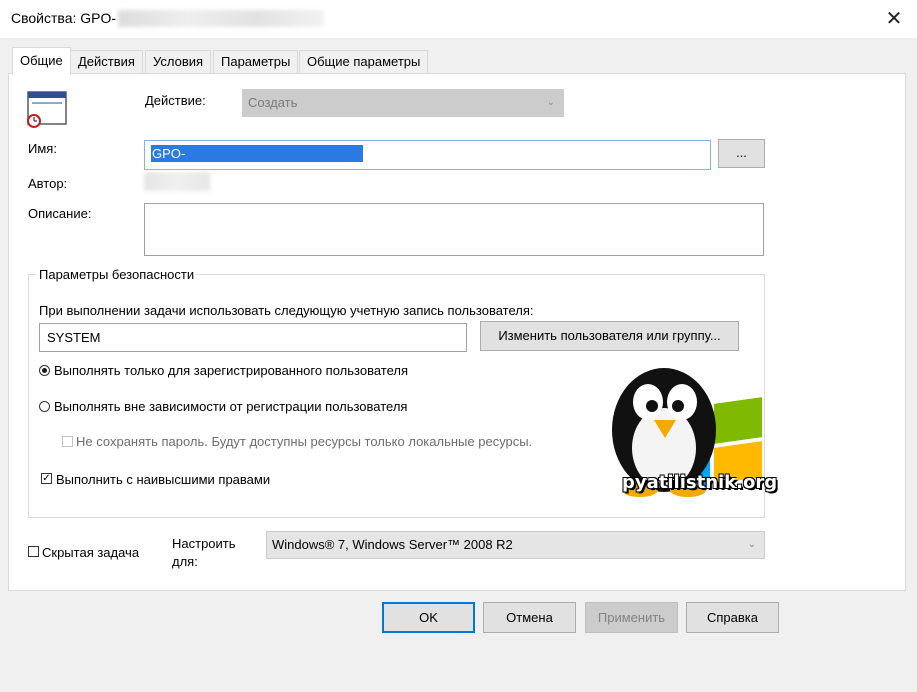 The height and width of the screenshot is (692, 917). Describe the element at coordinates (64, 18) in the screenshot. I see `window-title: Свойства: GPO-` at that location.